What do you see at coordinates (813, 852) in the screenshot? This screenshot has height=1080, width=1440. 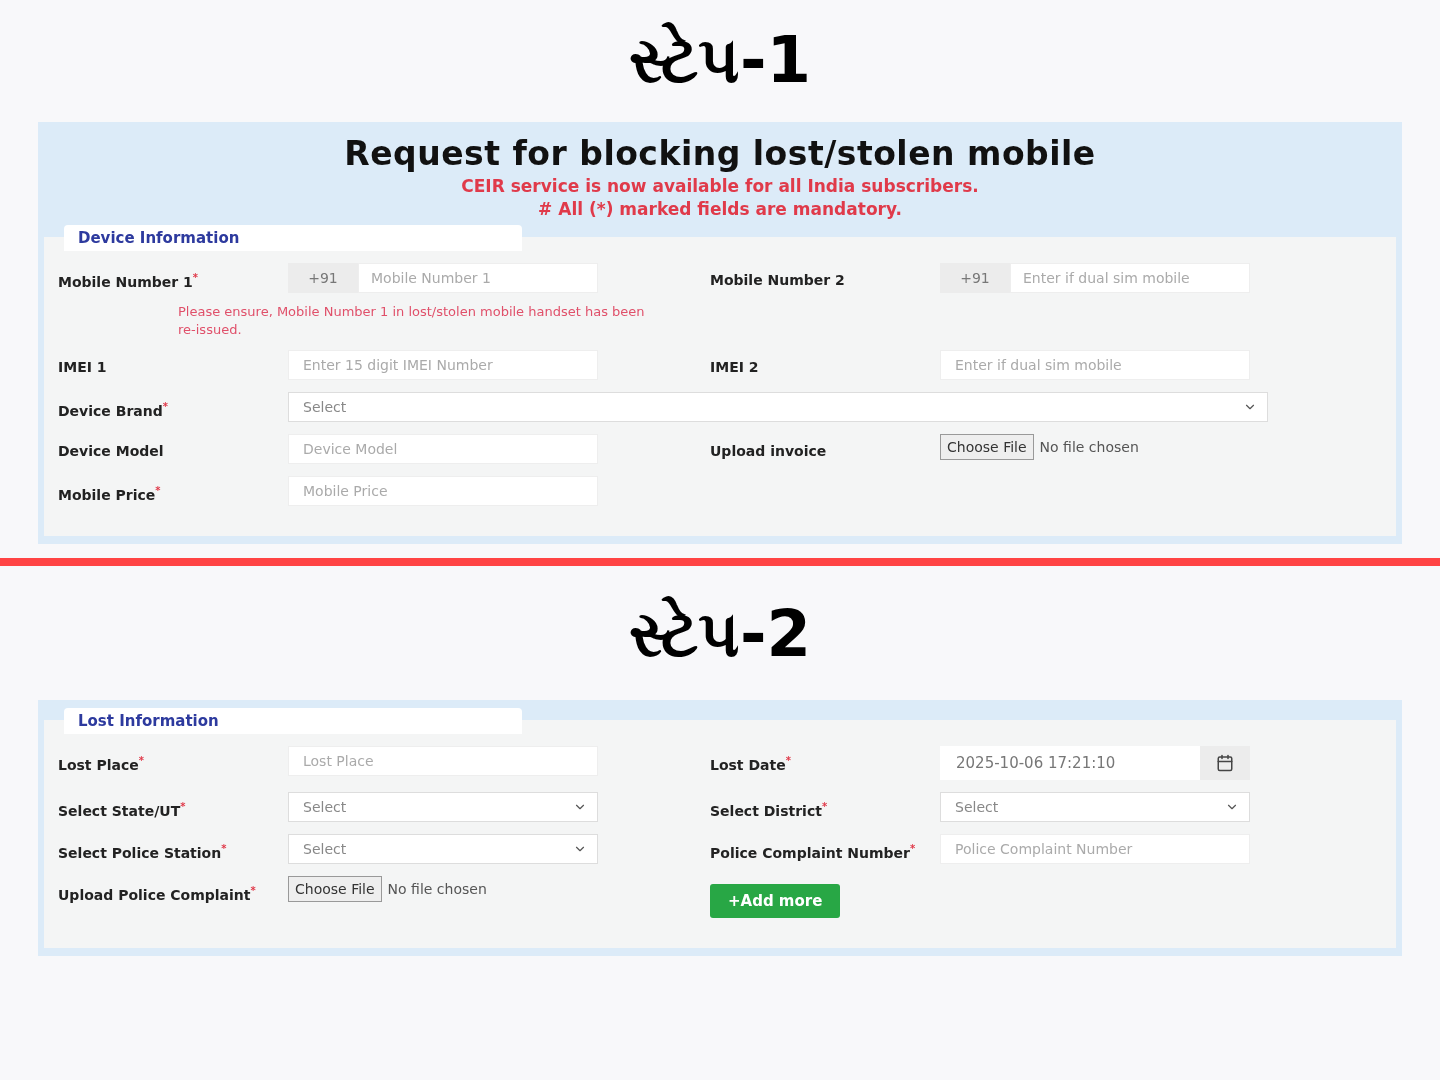 I see `field-label: Police Complaint Number$^{*}$` at bounding box center [813, 852].